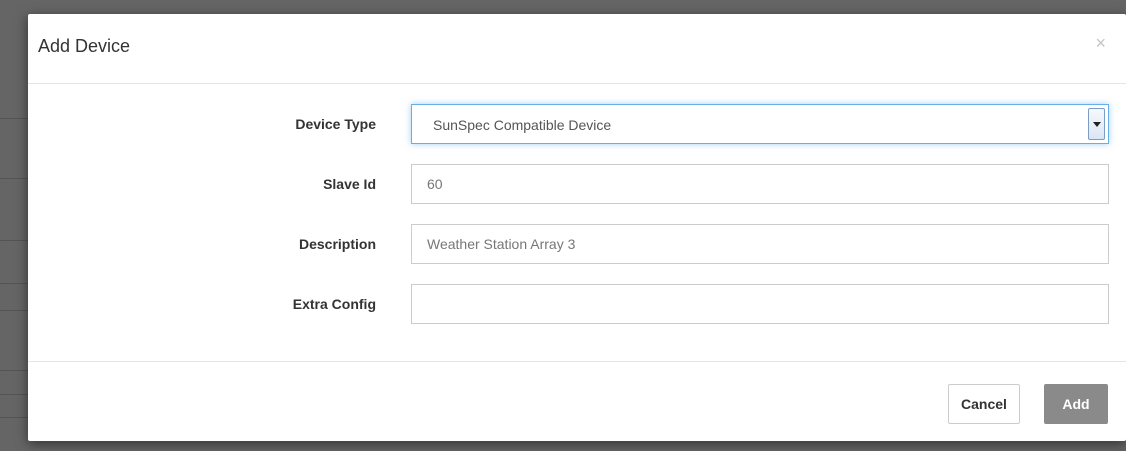  Describe the element at coordinates (1096, 124) in the screenshot. I see `chevron-down-icon` at that location.